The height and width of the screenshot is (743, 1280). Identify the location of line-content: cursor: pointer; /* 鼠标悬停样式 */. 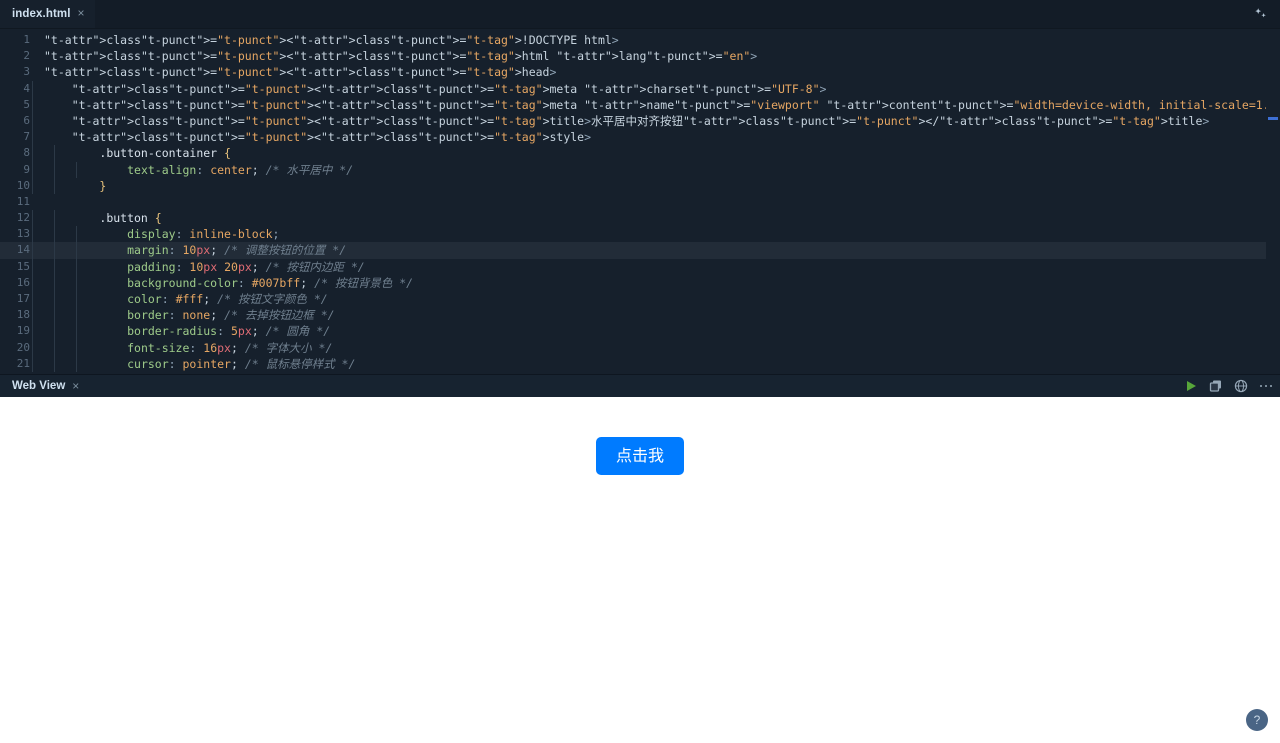
(192, 363).